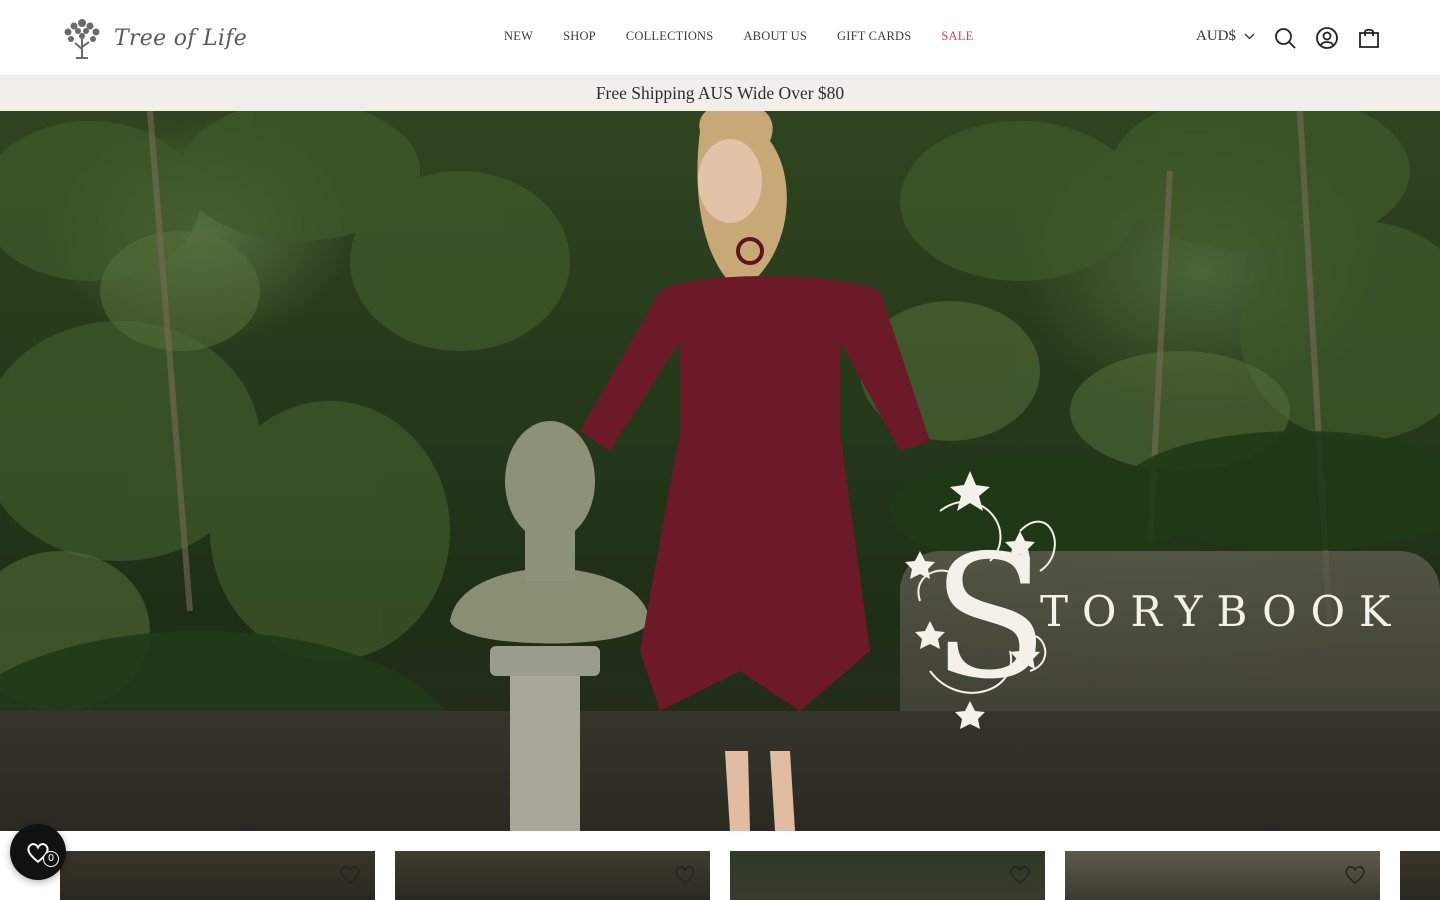 The image size is (1440, 900). What do you see at coordinates (720, 875) in the screenshot?
I see `product-carousel` at bounding box center [720, 875].